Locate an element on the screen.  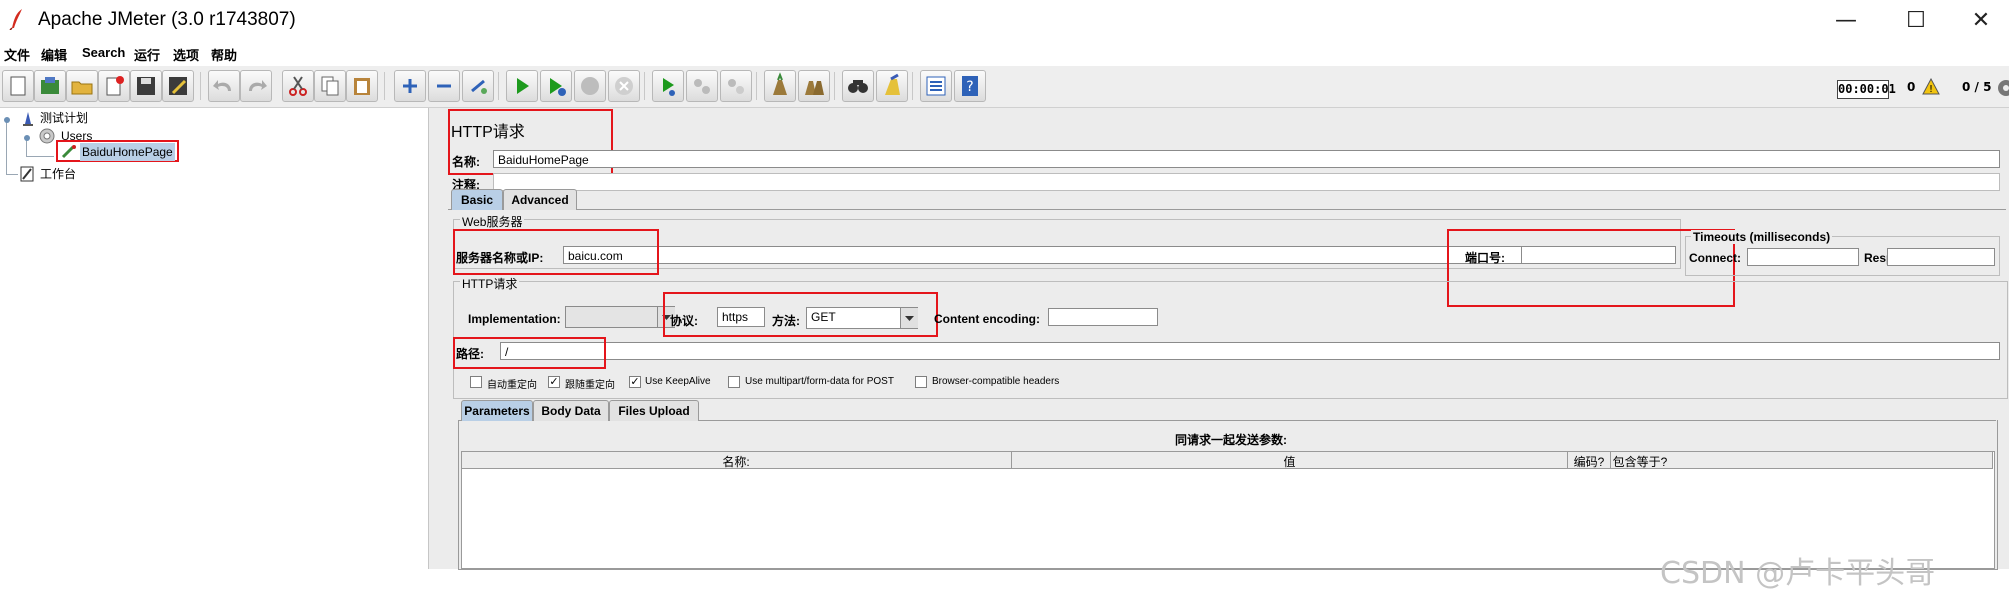
redo-icon is located at coordinates (258, 85).